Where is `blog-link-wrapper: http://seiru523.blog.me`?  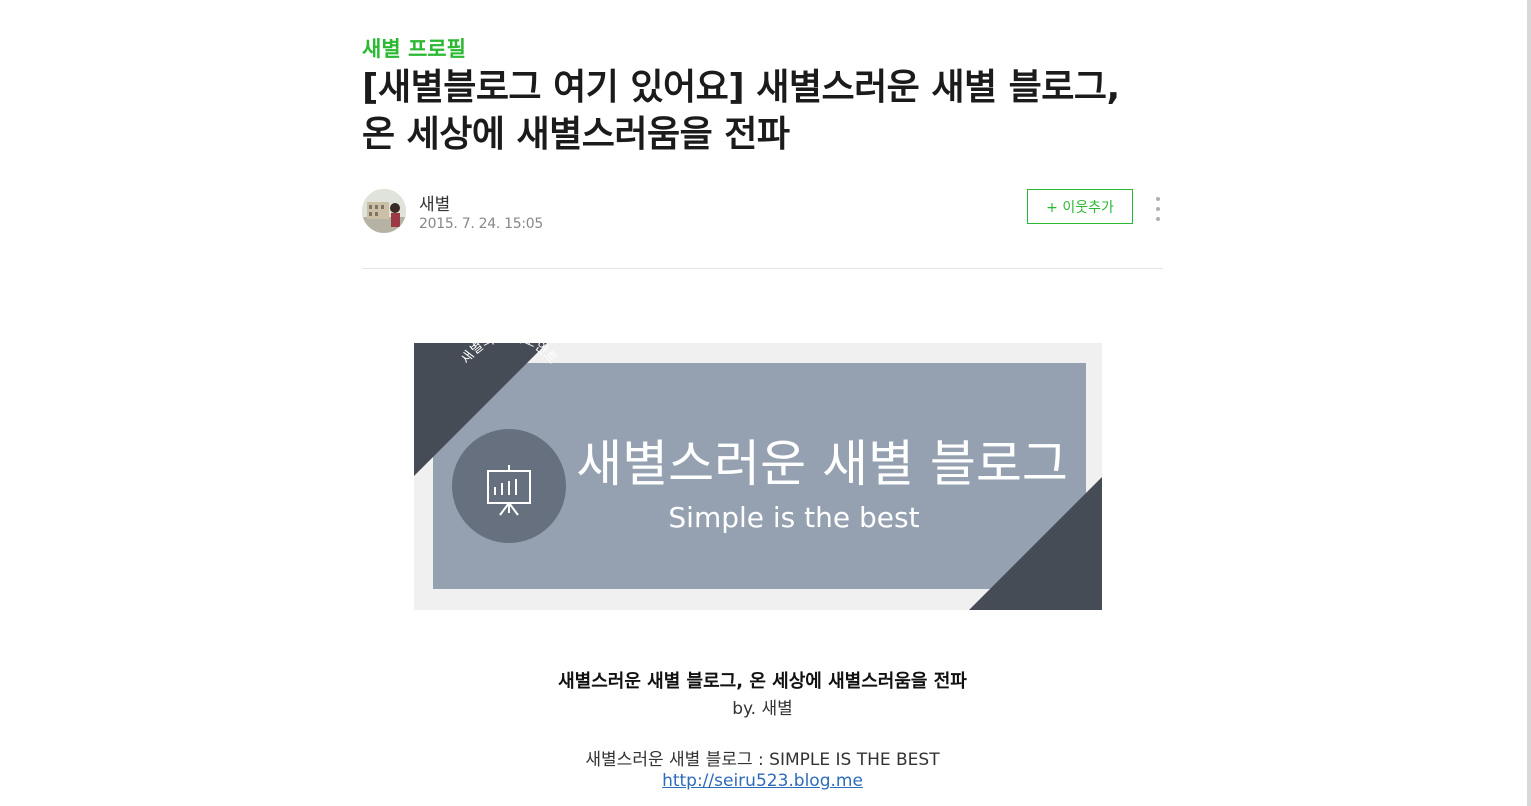
blog-link-wrapper: http://seiru523.blog.me is located at coordinates (762, 781).